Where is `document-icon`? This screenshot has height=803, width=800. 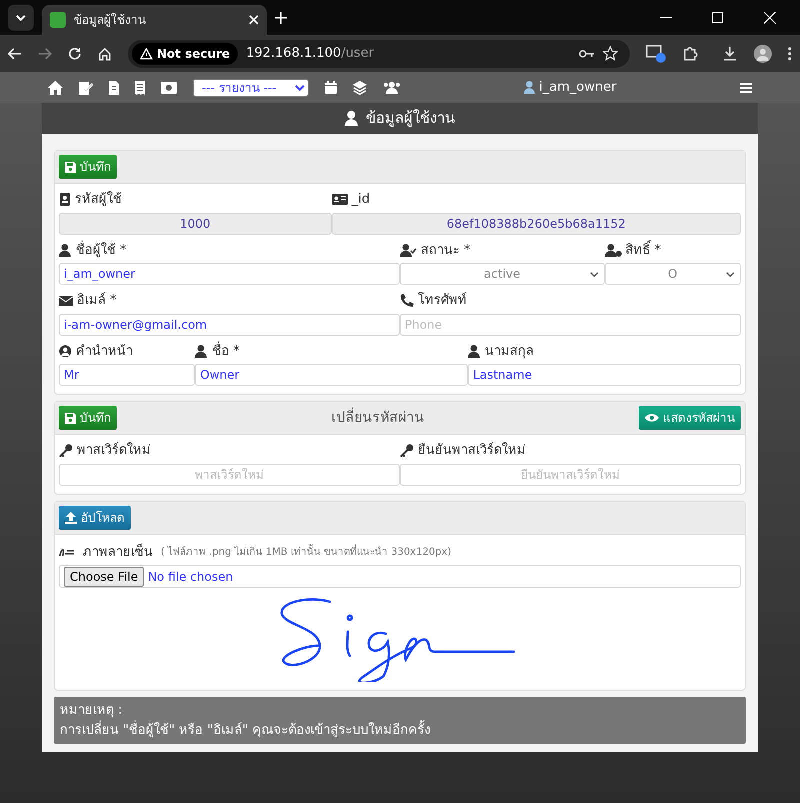
document-icon is located at coordinates (114, 87).